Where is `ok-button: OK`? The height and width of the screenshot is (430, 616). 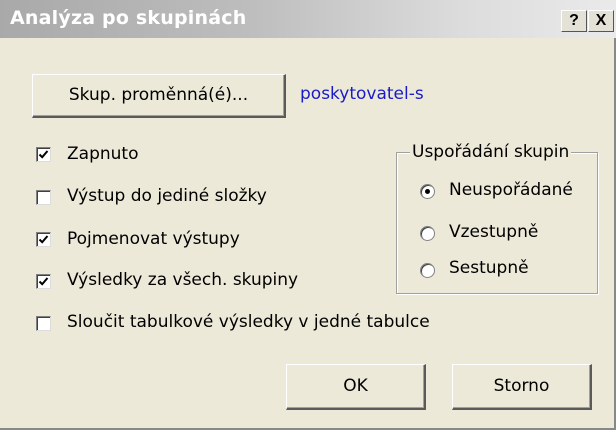
ok-button: OK is located at coordinates (356, 387).